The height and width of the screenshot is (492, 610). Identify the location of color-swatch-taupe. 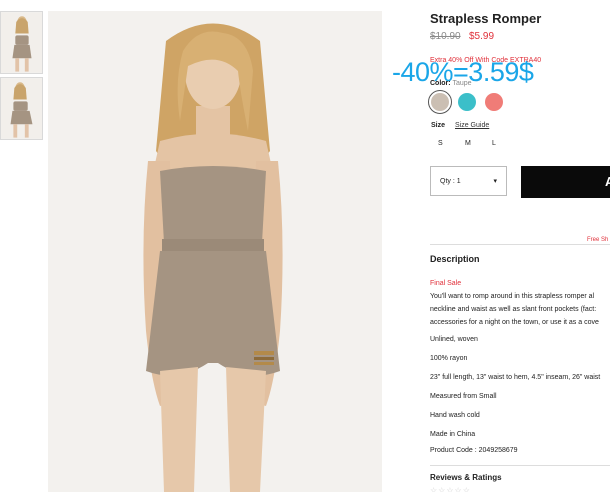
(440, 102).